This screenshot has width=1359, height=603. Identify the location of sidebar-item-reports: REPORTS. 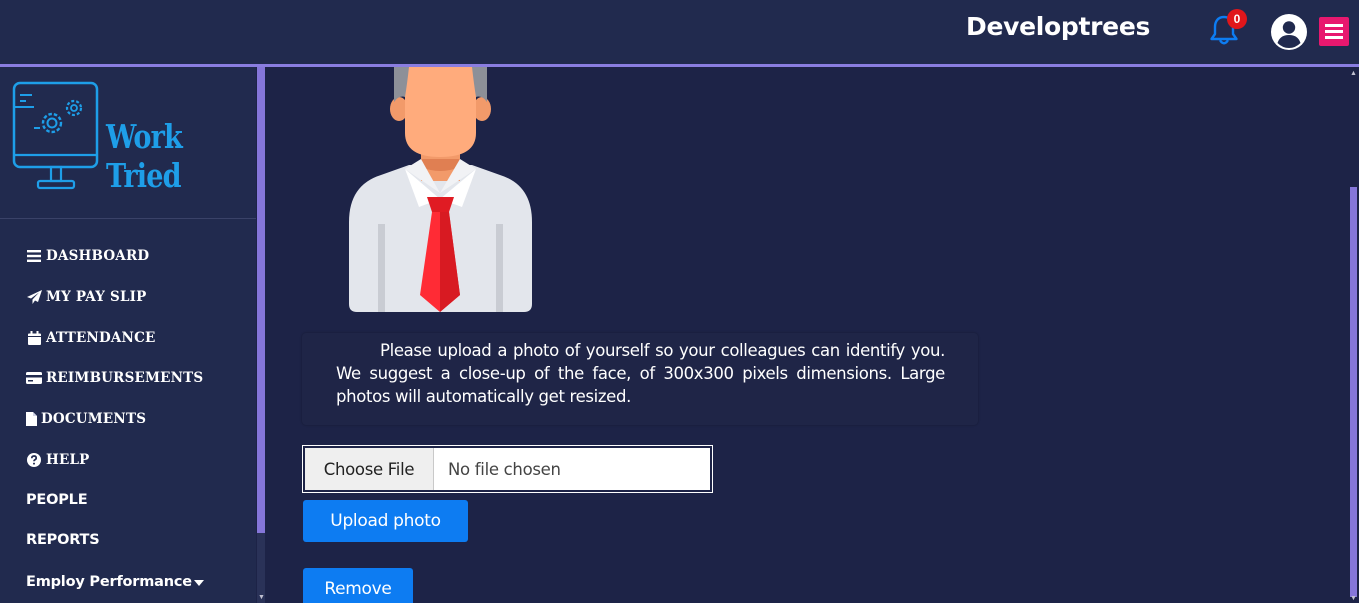
(63, 540).